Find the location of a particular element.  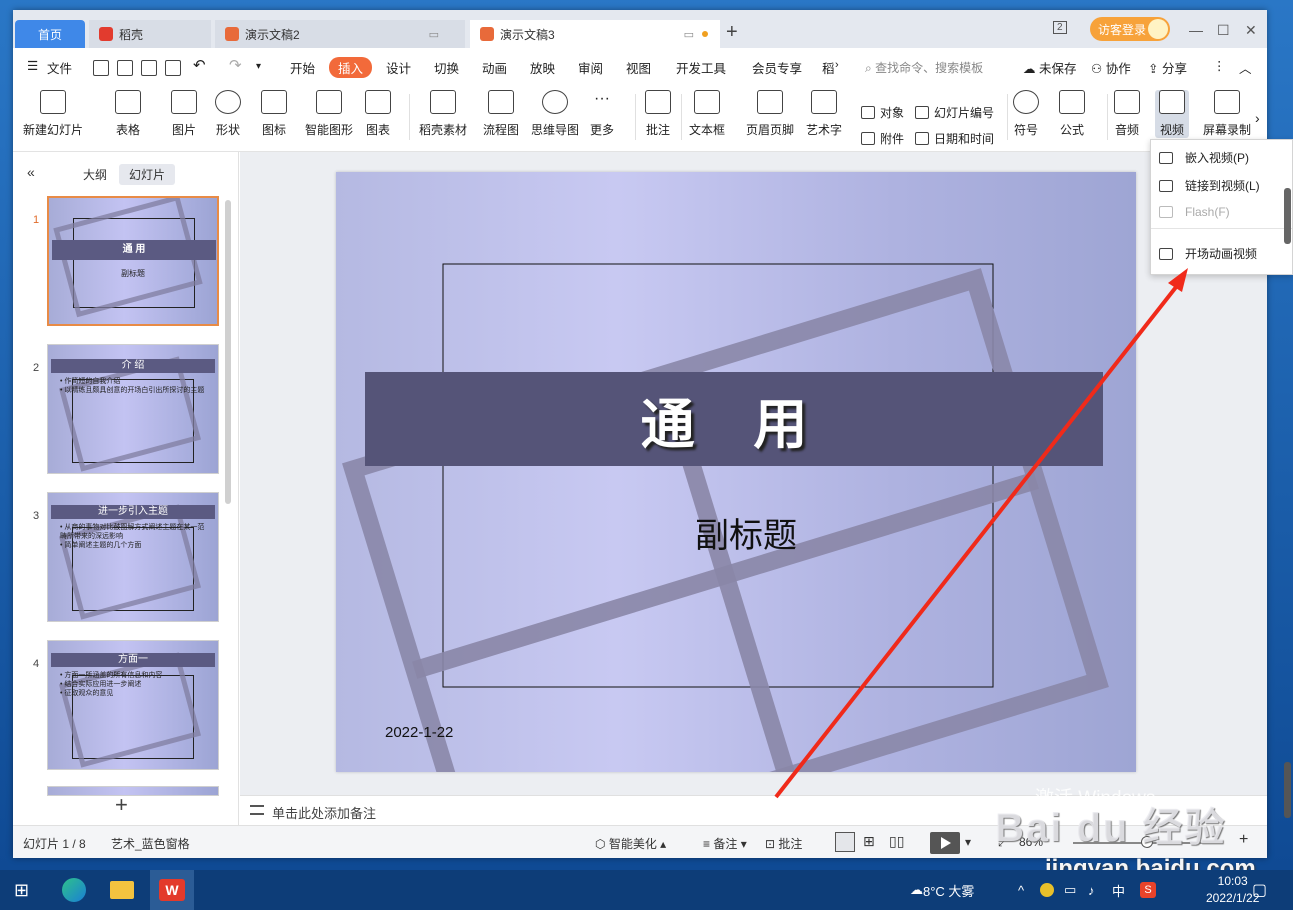

sogou-ime-icon: S is located at coordinates (1148, 890).